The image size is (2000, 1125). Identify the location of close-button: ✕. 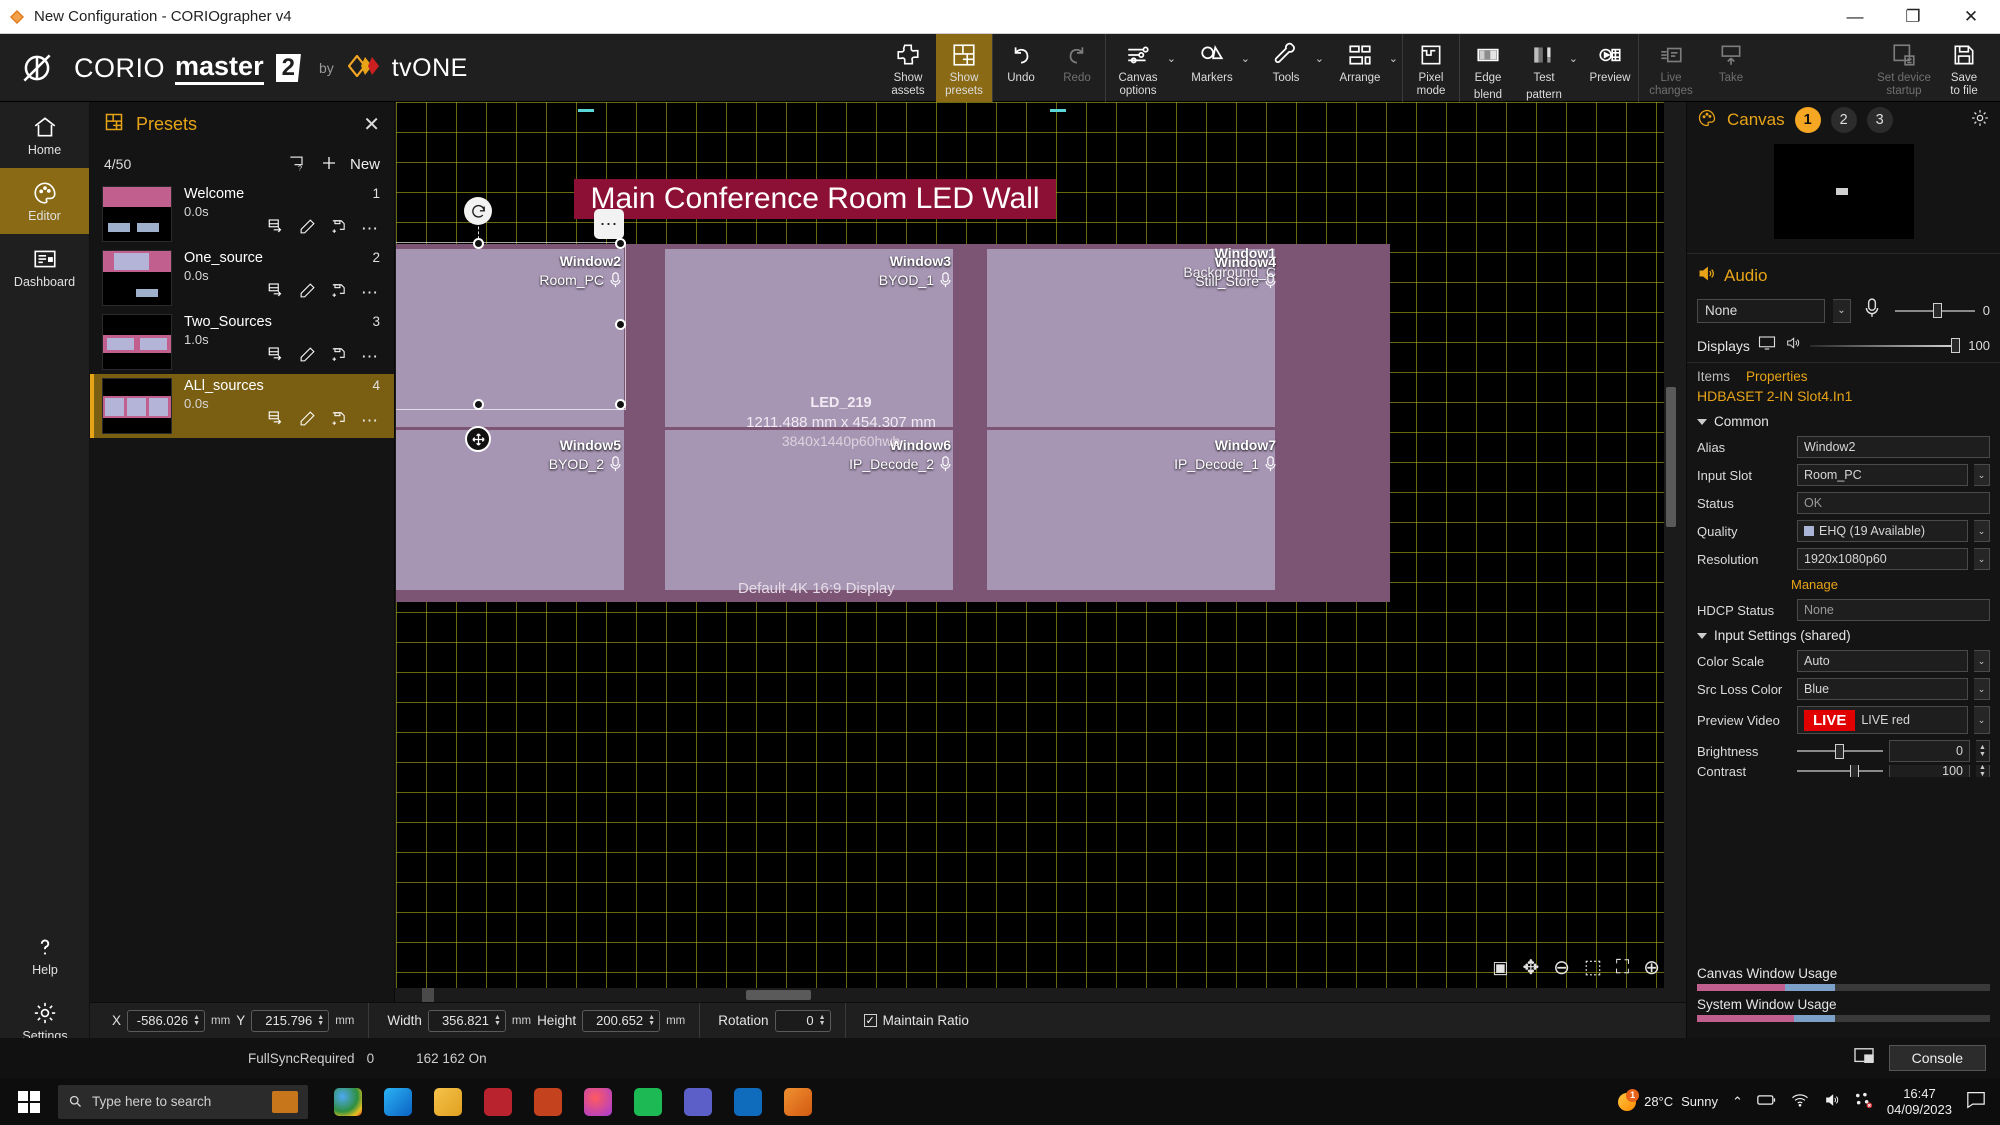
(1971, 17).